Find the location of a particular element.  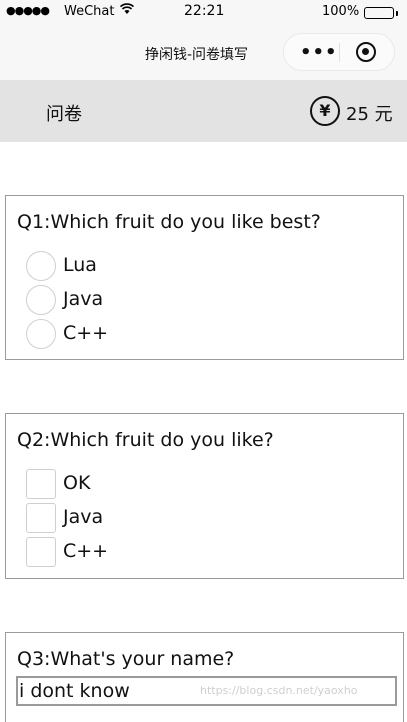

close-target-icon is located at coordinates (366, 52).